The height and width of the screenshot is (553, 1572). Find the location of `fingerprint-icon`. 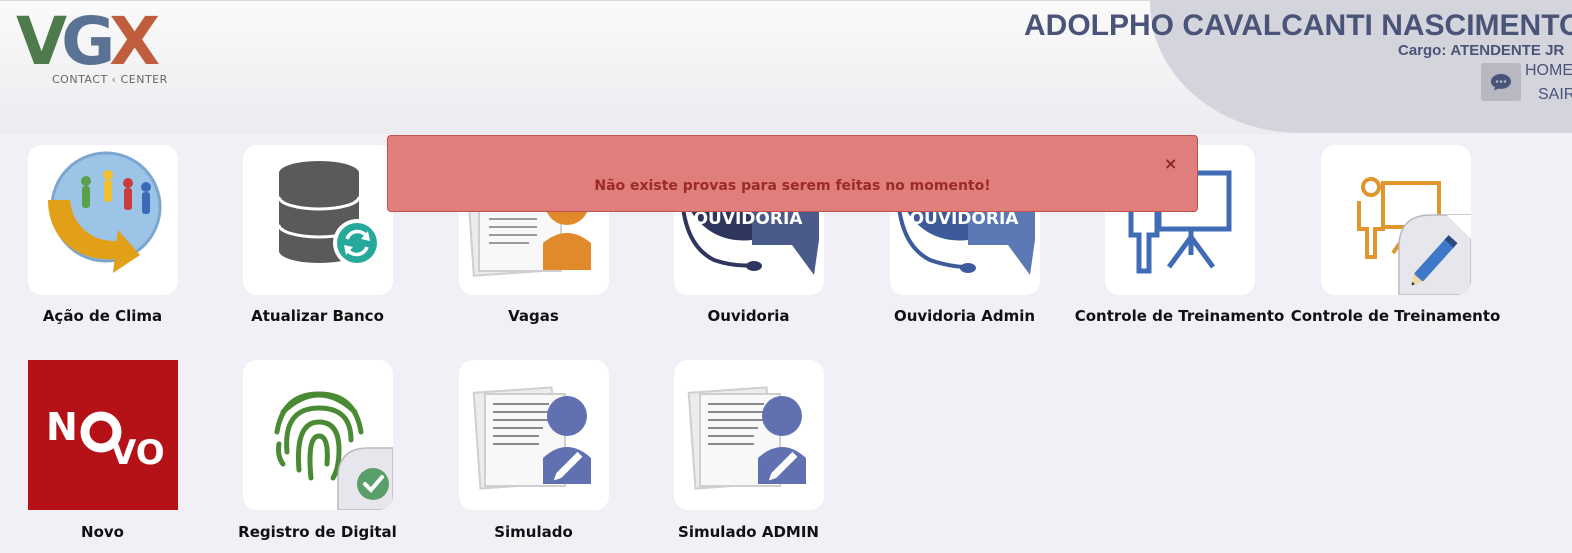

fingerprint-icon is located at coordinates (333, 450).